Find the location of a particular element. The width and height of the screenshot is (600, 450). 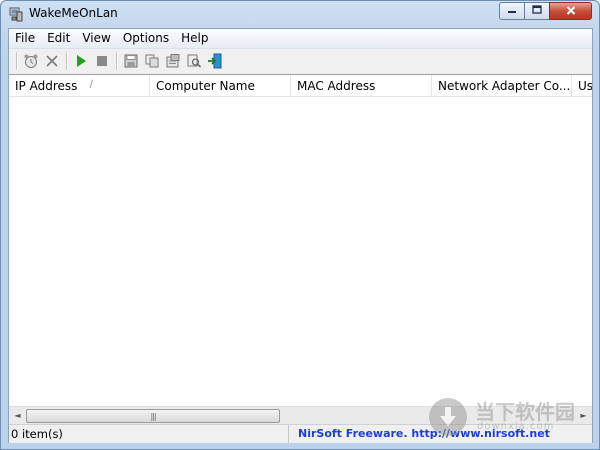

column-label: MAC Address is located at coordinates (336, 86).